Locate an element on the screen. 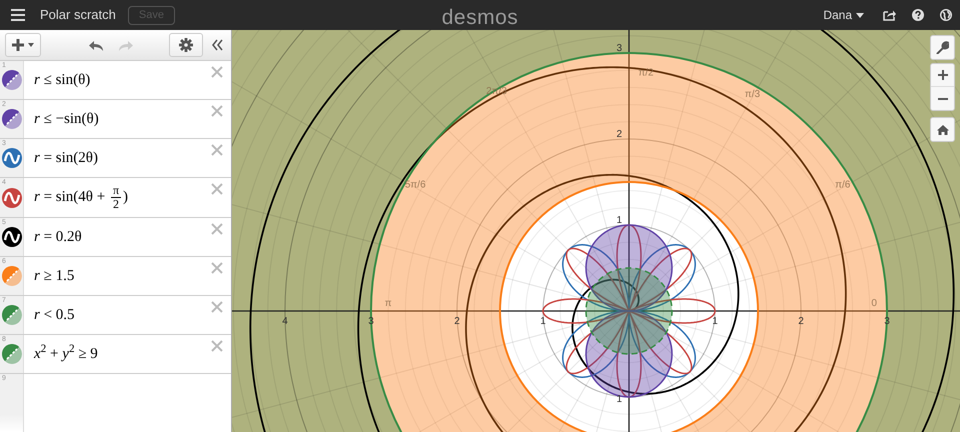 Image resolution: width=960 pixels, height=432 pixels. menu-button is located at coordinates (18, 15).